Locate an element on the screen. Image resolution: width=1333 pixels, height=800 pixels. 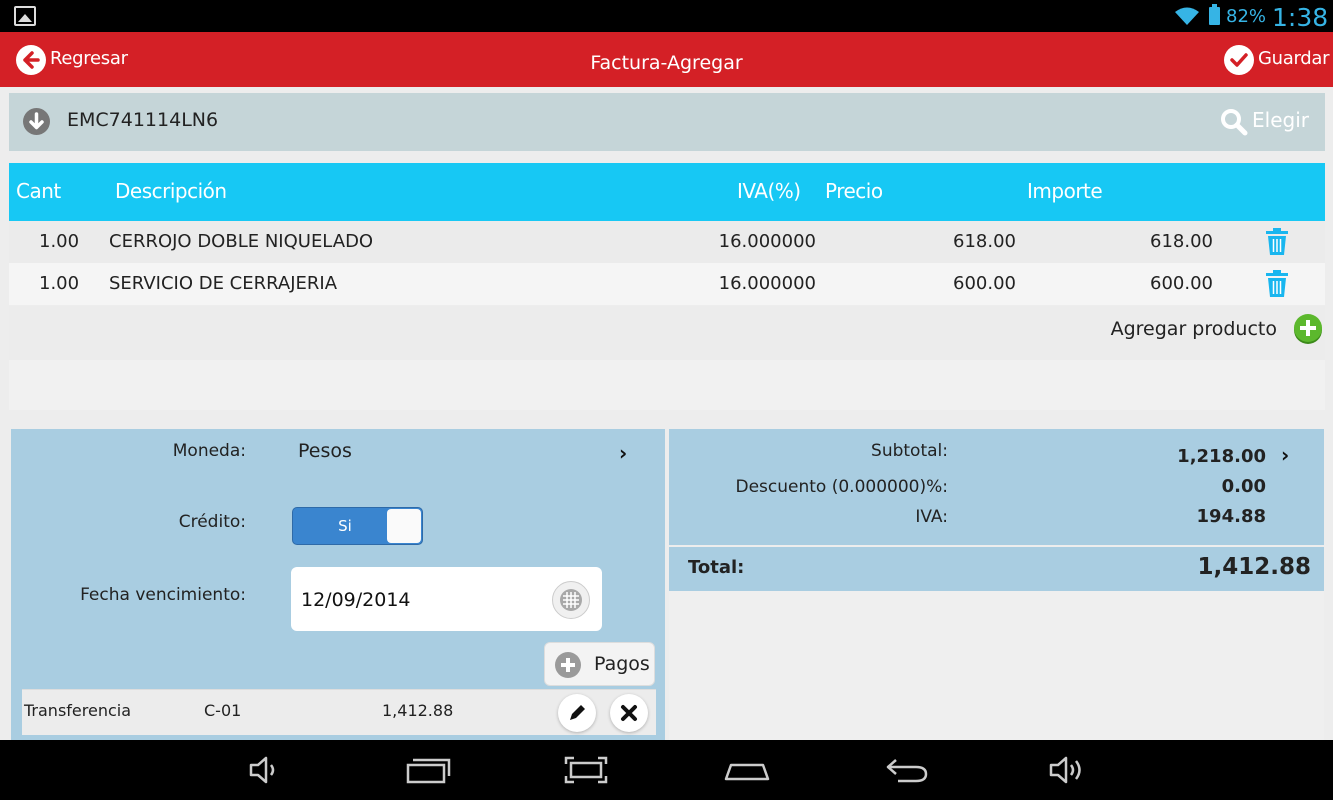
close-icon is located at coordinates (629, 713).